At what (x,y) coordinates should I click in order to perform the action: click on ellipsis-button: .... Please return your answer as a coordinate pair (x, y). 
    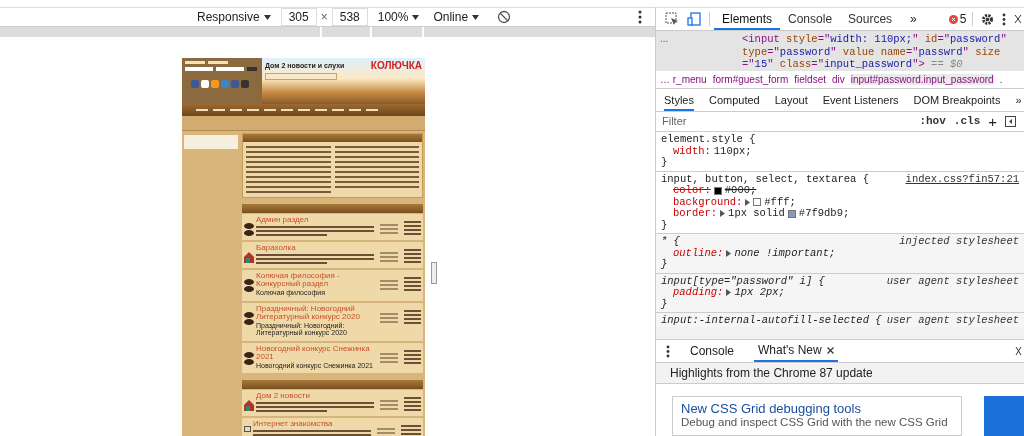
    Looking at the image, I should click on (698, 52).